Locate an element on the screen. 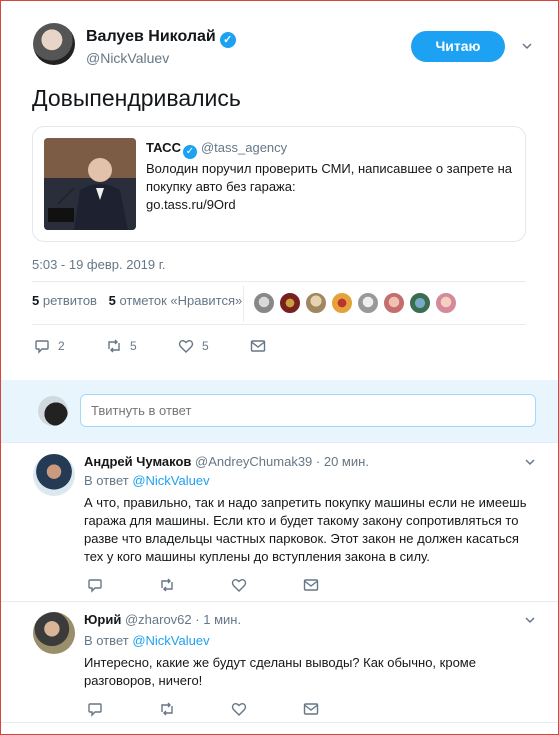 The image size is (559, 735). reply-input is located at coordinates (308, 410).